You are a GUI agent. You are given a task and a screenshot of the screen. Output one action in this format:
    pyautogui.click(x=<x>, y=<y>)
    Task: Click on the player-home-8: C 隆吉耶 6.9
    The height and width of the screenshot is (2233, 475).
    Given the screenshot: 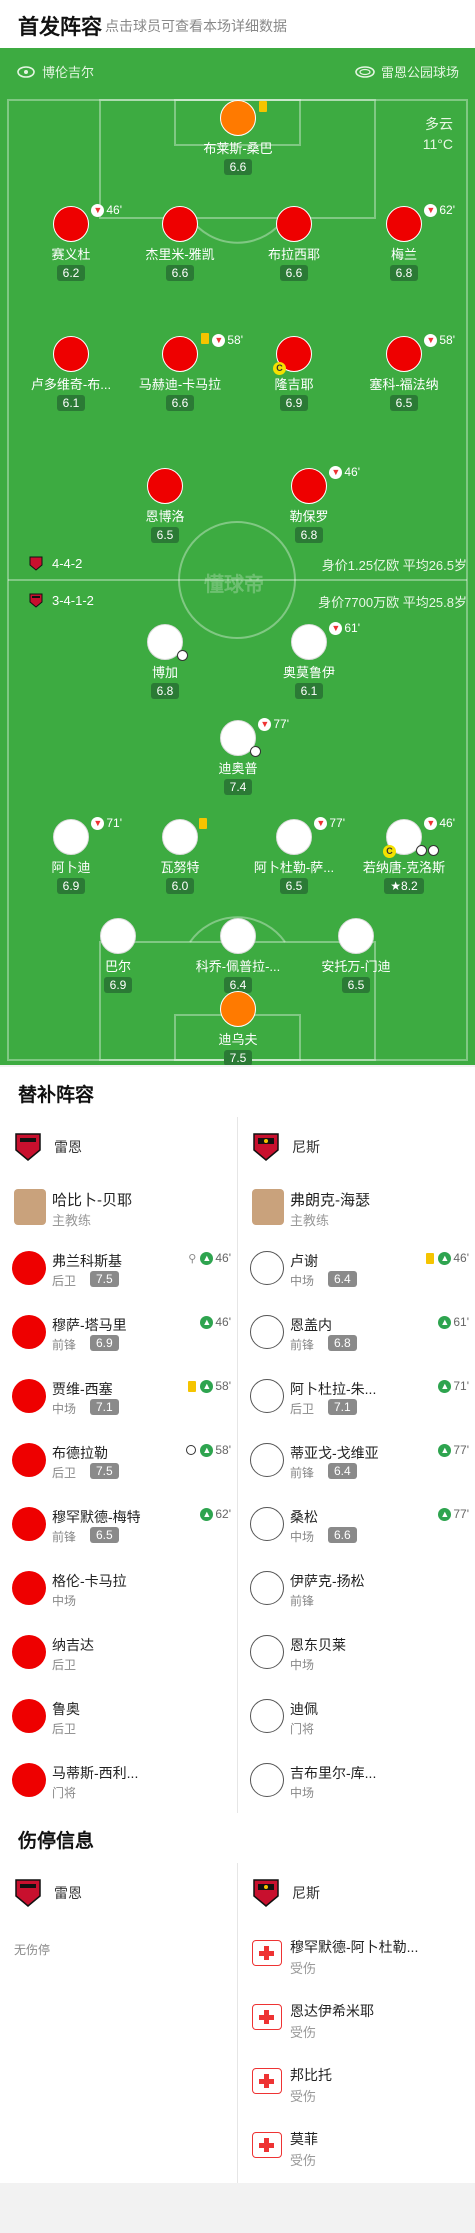 What is the action you would take?
    pyautogui.click(x=294, y=374)
    